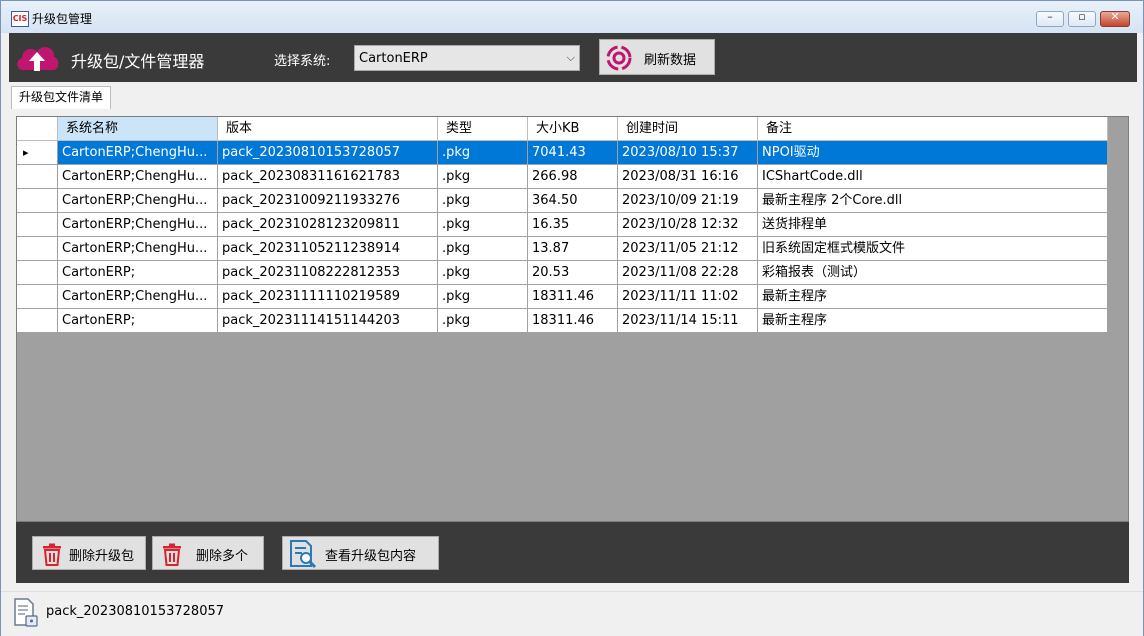 The width and height of the screenshot is (1144, 636). Describe the element at coordinates (688, 177) in the screenshot. I see `cell-created: 2023/08/31 16:16` at that location.